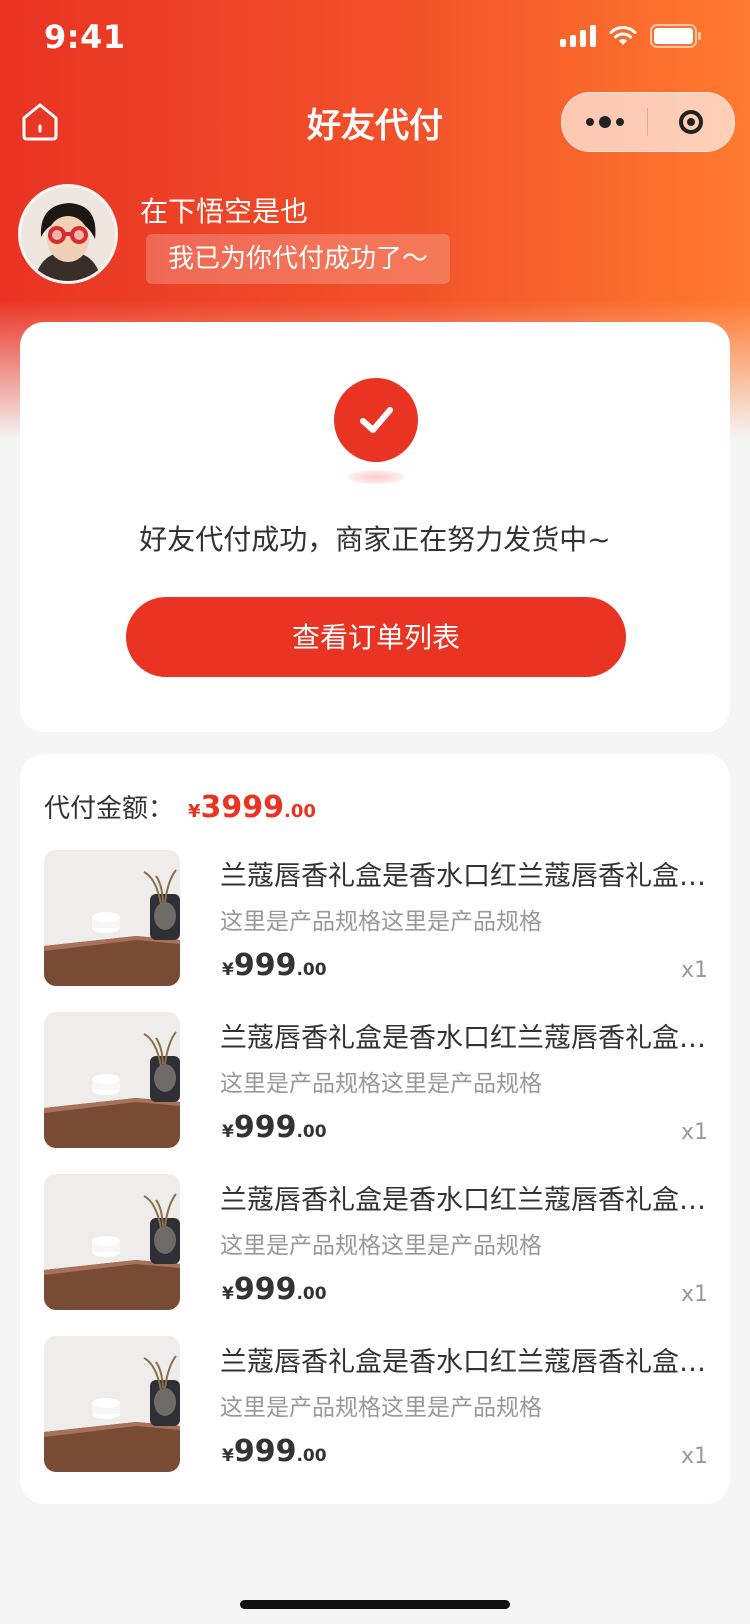 The image size is (750, 1624). Describe the element at coordinates (375, 1604) in the screenshot. I see `home-indicator` at that location.